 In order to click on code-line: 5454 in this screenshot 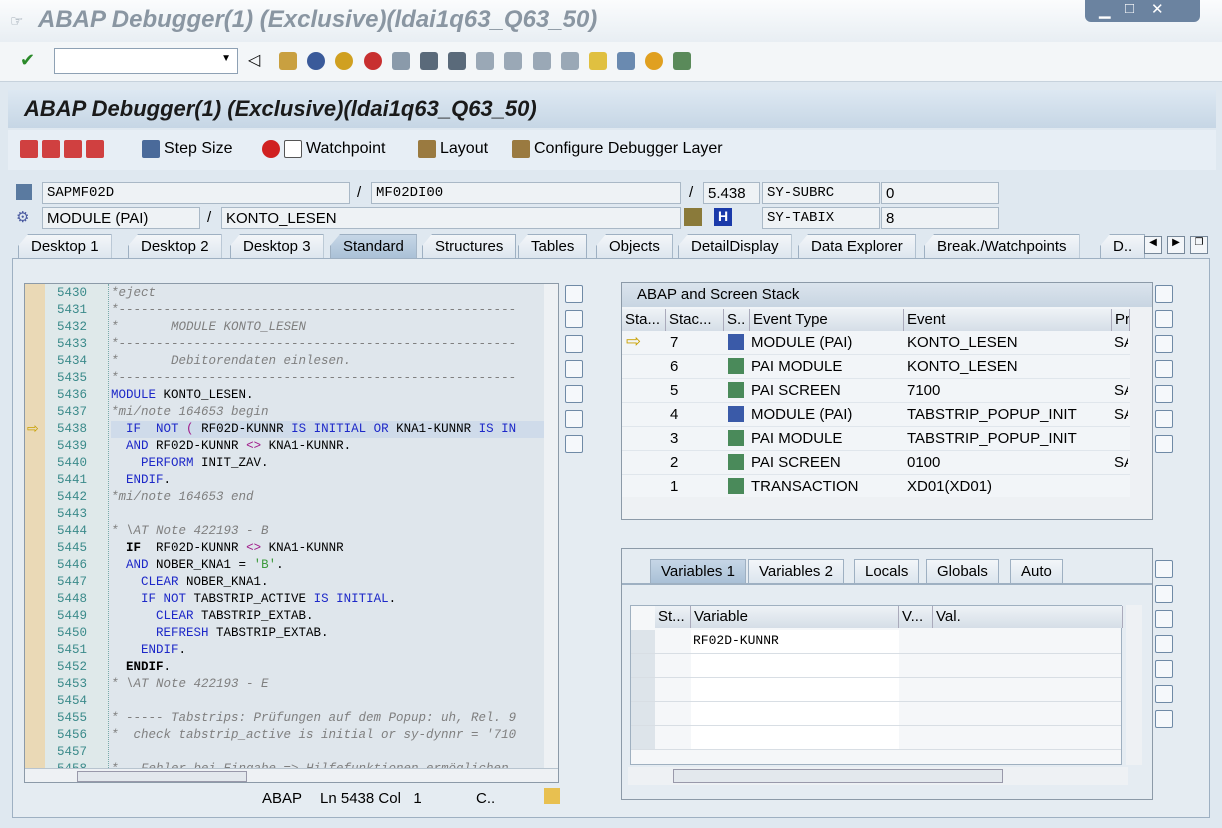, I will do `click(295, 701)`.